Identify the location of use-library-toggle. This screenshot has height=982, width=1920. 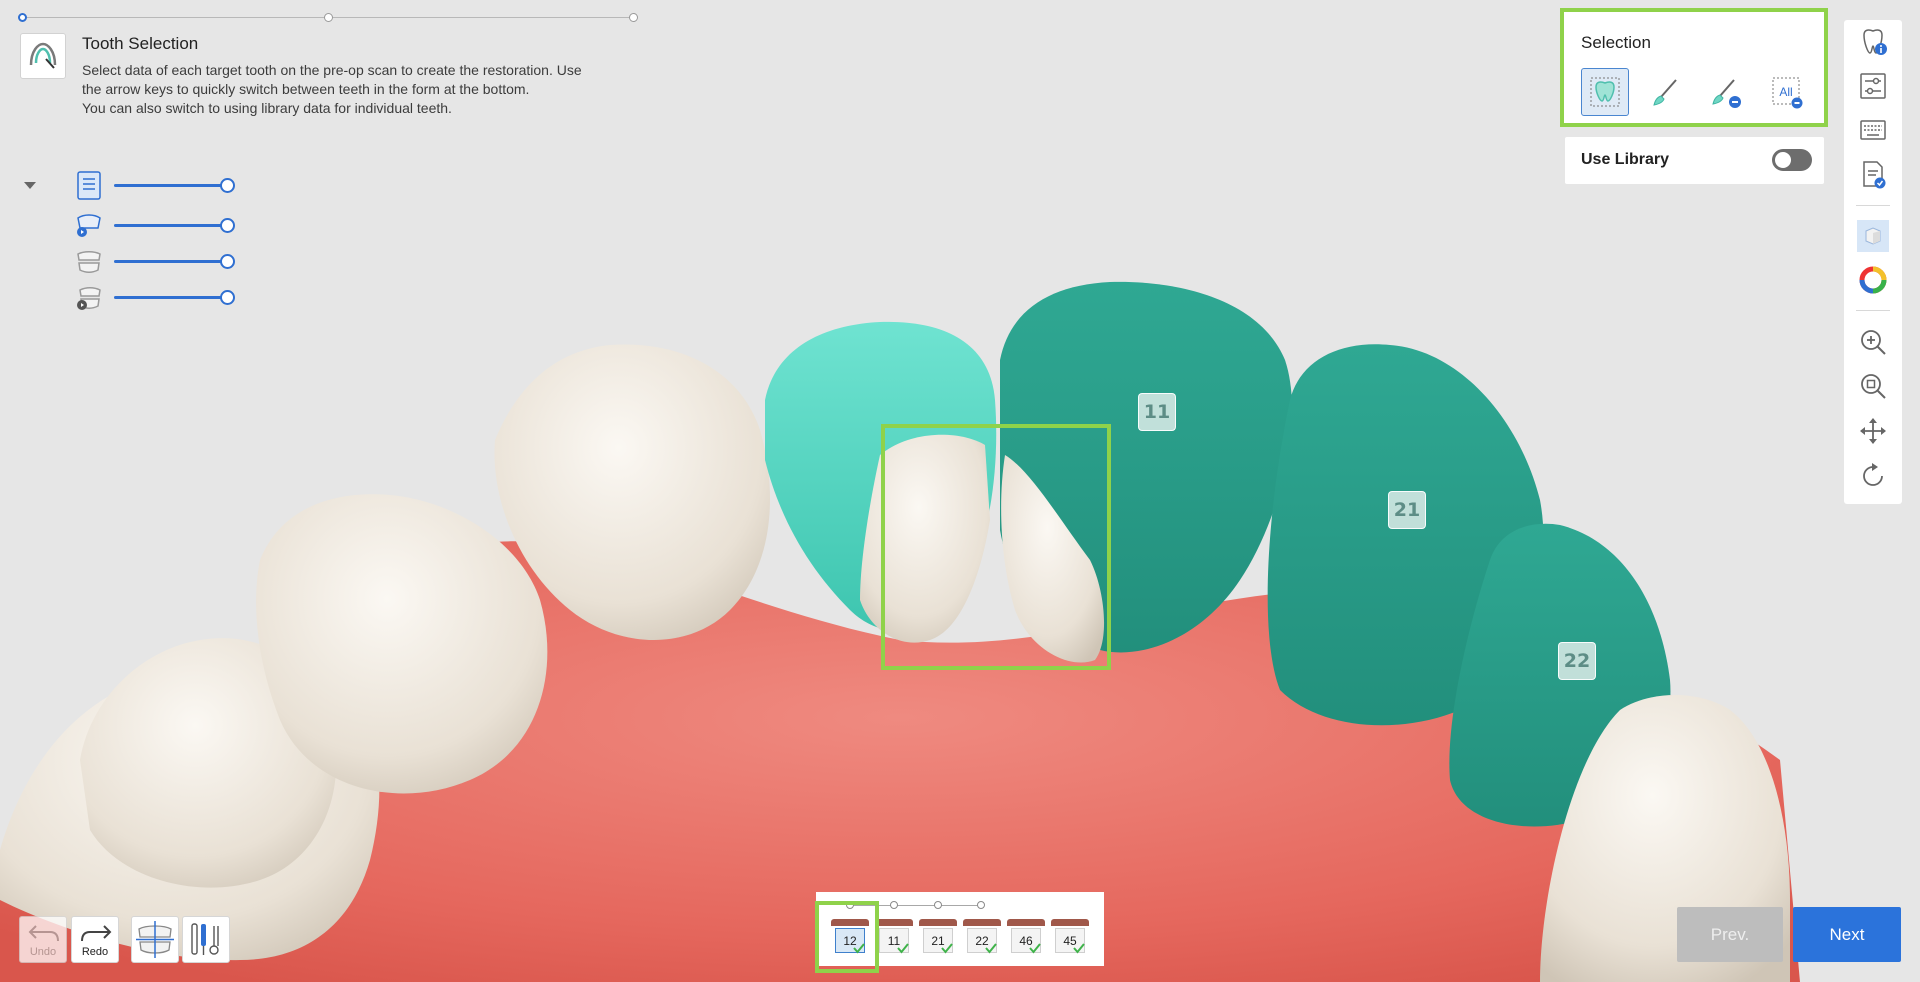
(1792, 160).